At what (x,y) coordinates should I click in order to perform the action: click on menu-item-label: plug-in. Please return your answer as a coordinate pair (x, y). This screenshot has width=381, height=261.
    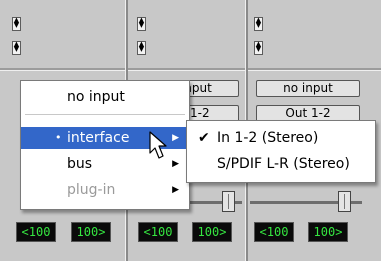
    Looking at the image, I should click on (91, 190).